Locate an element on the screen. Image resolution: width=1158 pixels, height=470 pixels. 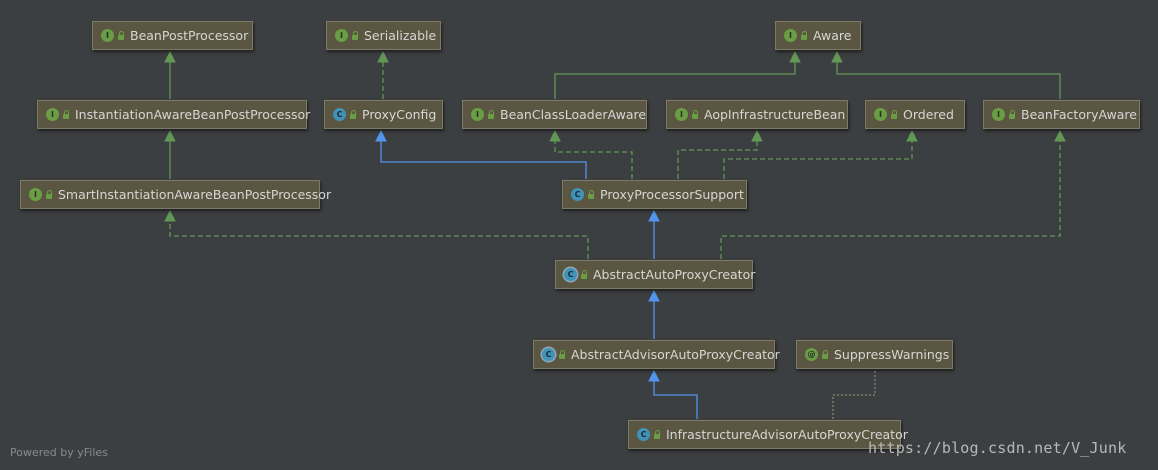
class-node-abstract-auto-proxy-creator: C AbstractAutoProxyCreator is located at coordinates (655, 274).